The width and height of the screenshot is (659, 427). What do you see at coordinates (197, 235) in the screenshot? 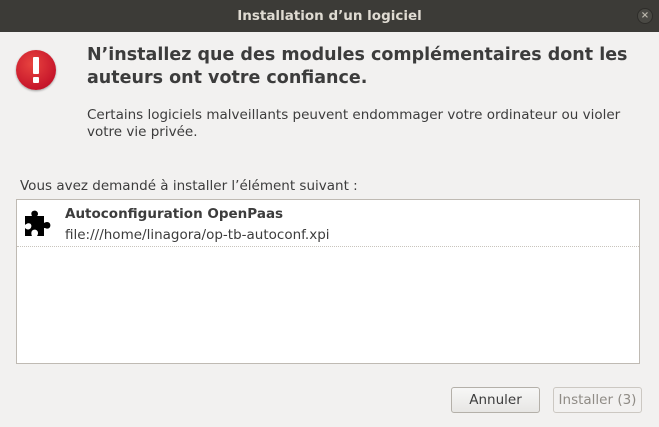
I see `addon-path: file:///home/linagora/op-tb-autoconf.xpi` at bounding box center [197, 235].